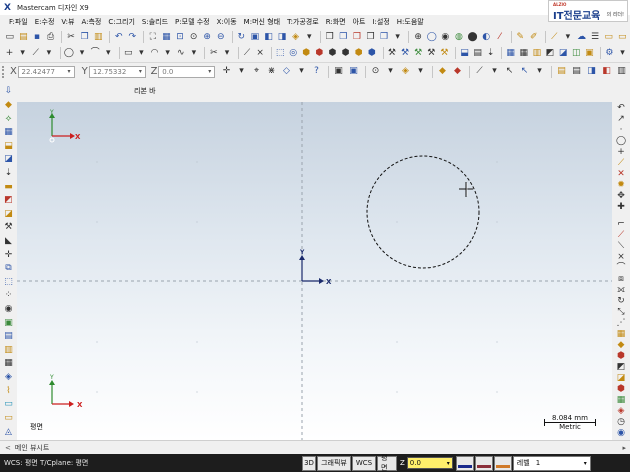  I want to click on solid-extrude-icon: ⬚, so click(280, 53).